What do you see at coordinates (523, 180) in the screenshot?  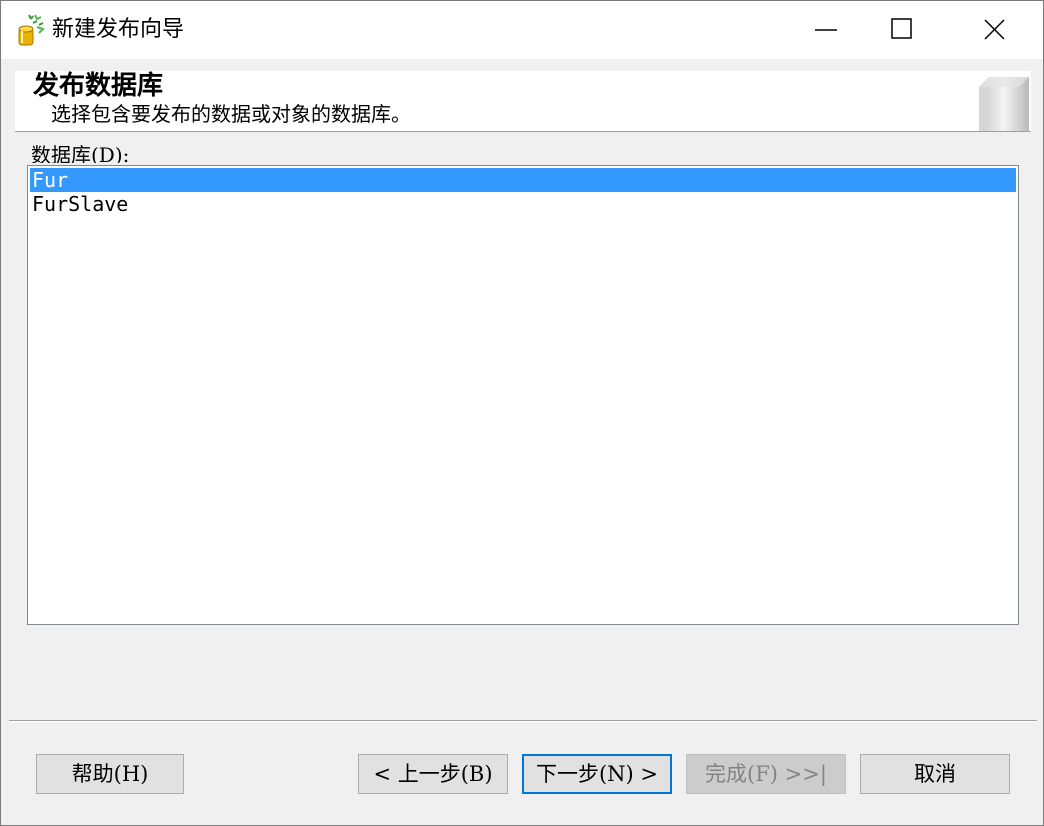 I see `list-item-fur: Fur` at bounding box center [523, 180].